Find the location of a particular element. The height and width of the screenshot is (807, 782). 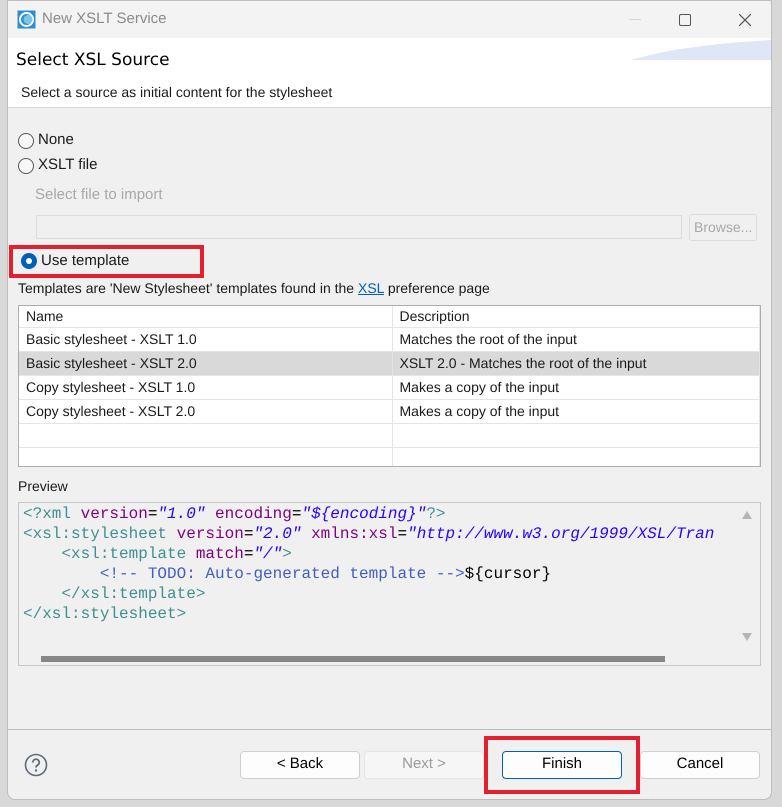

horizontal-scrollbar is located at coordinates (353, 659).